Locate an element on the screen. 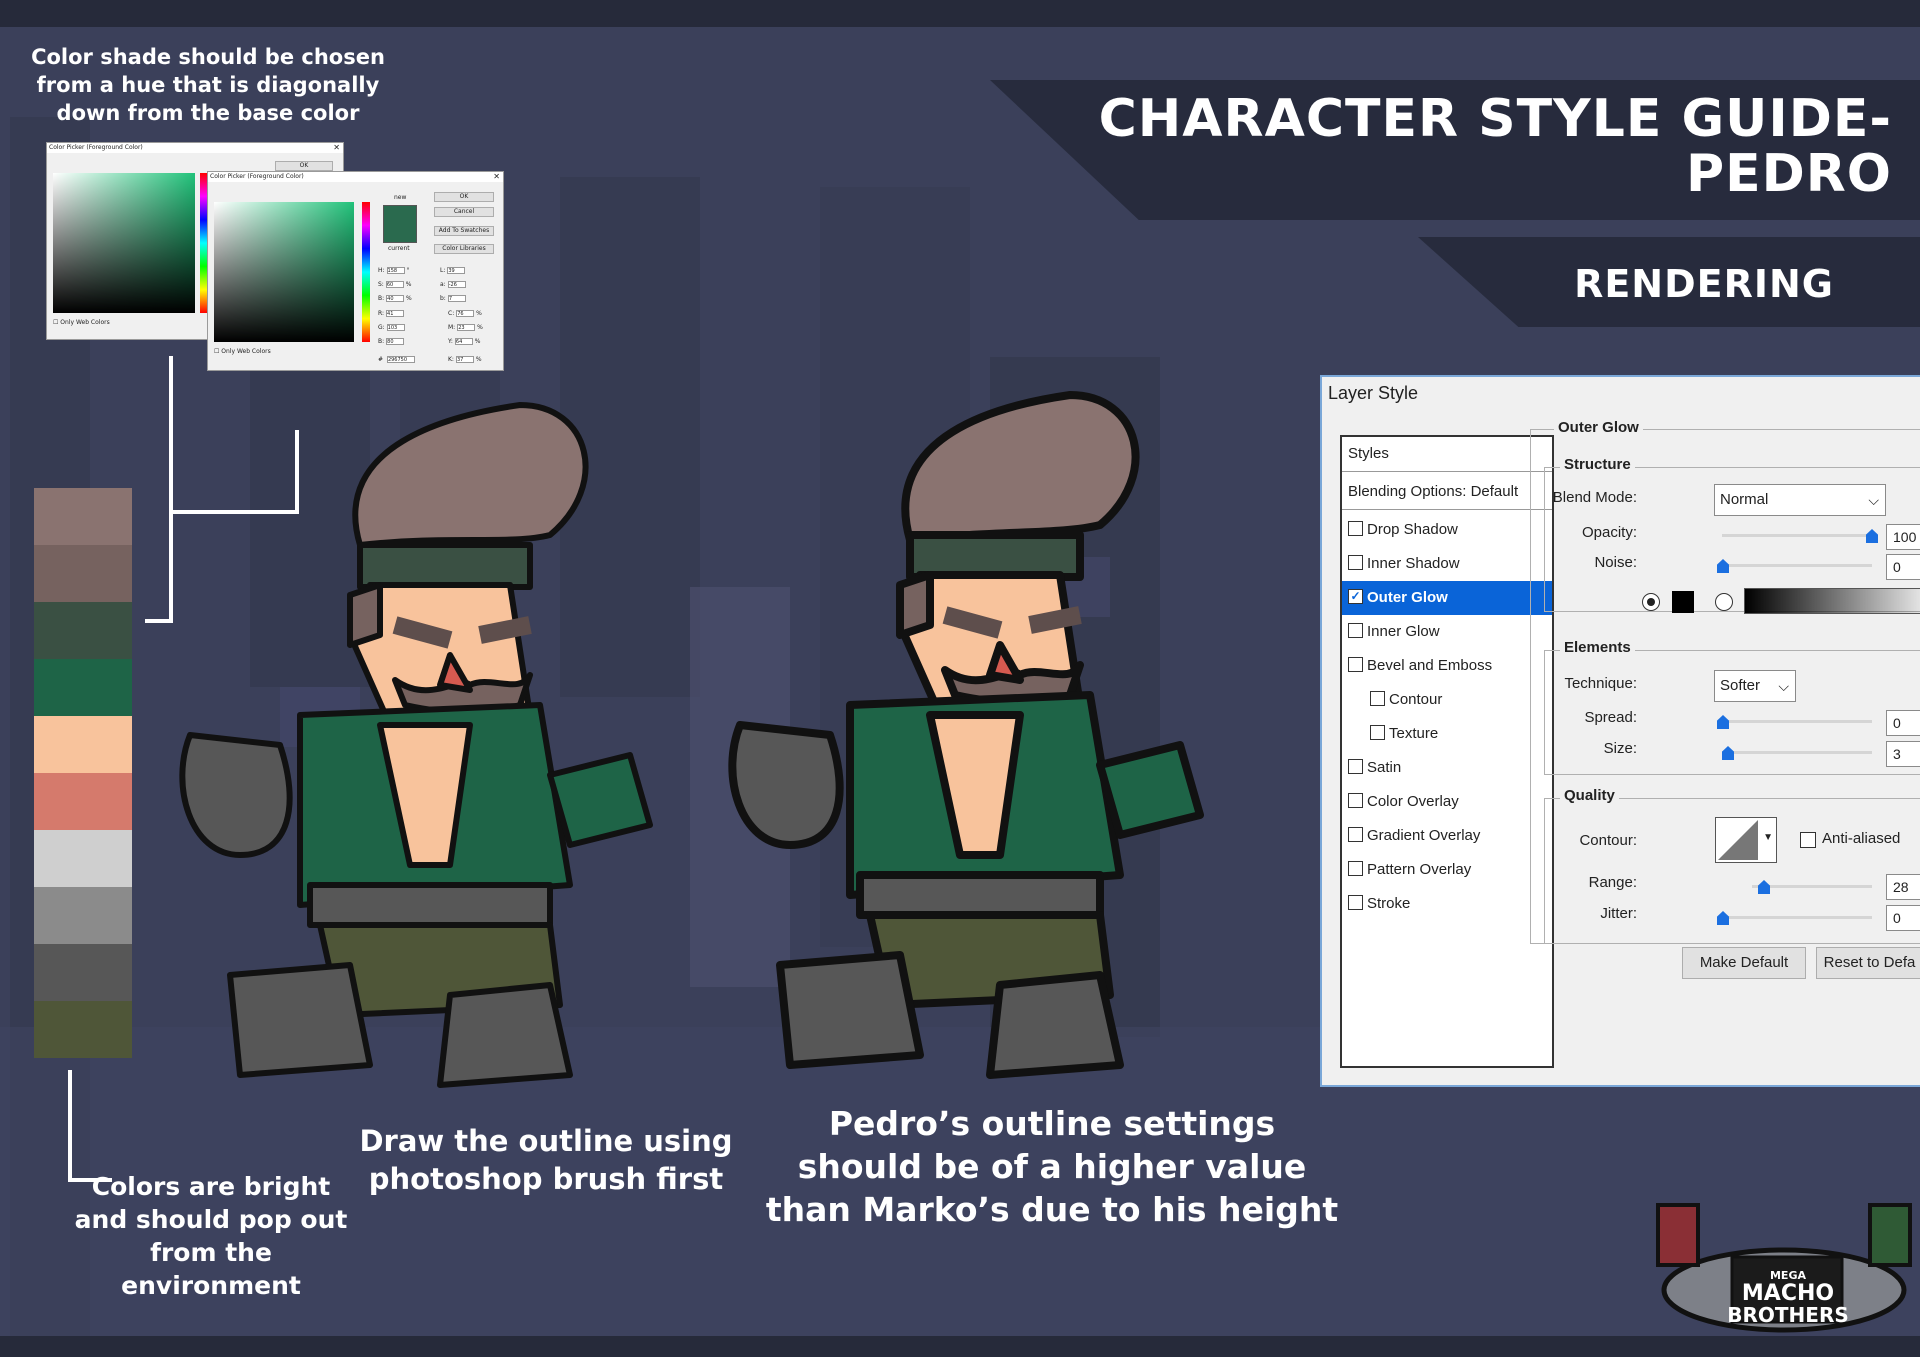 The height and width of the screenshot is (1357, 1920). h-value: 158 is located at coordinates (395, 270).